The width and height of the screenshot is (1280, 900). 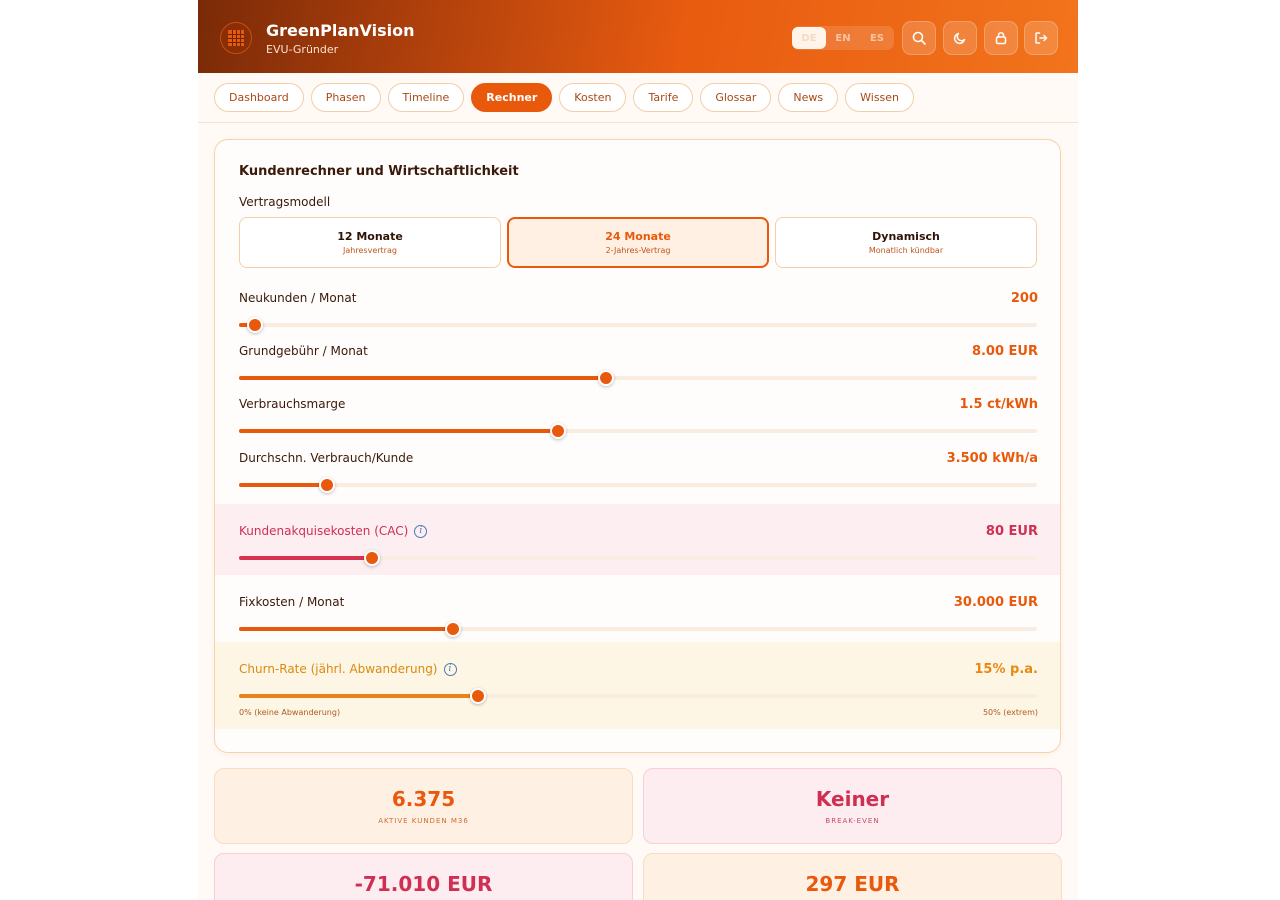 What do you see at coordinates (303, 351) in the screenshot?
I see `slider-label: Grundgebühr / Monat` at bounding box center [303, 351].